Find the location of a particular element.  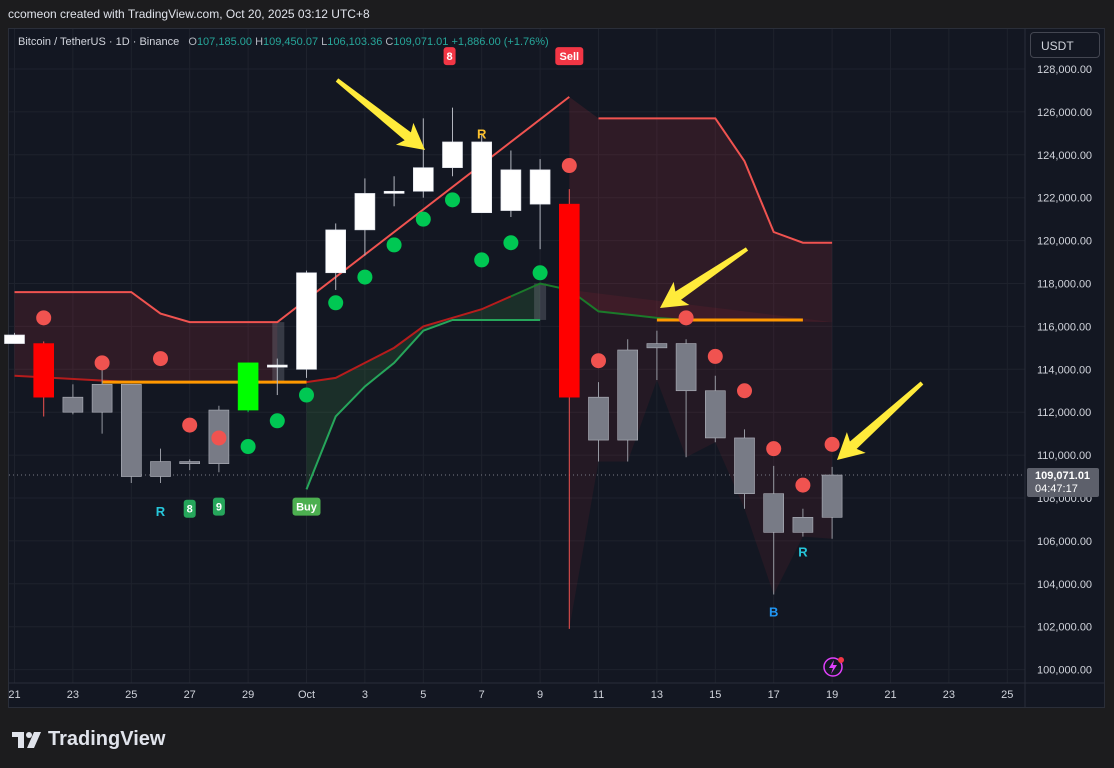

lightning-icon-bolt is located at coordinates (833, 667).